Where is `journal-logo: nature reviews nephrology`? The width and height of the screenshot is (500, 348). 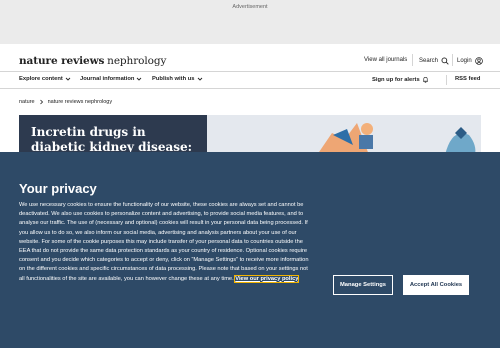 journal-logo: nature reviews nephrology is located at coordinates (92, 61).